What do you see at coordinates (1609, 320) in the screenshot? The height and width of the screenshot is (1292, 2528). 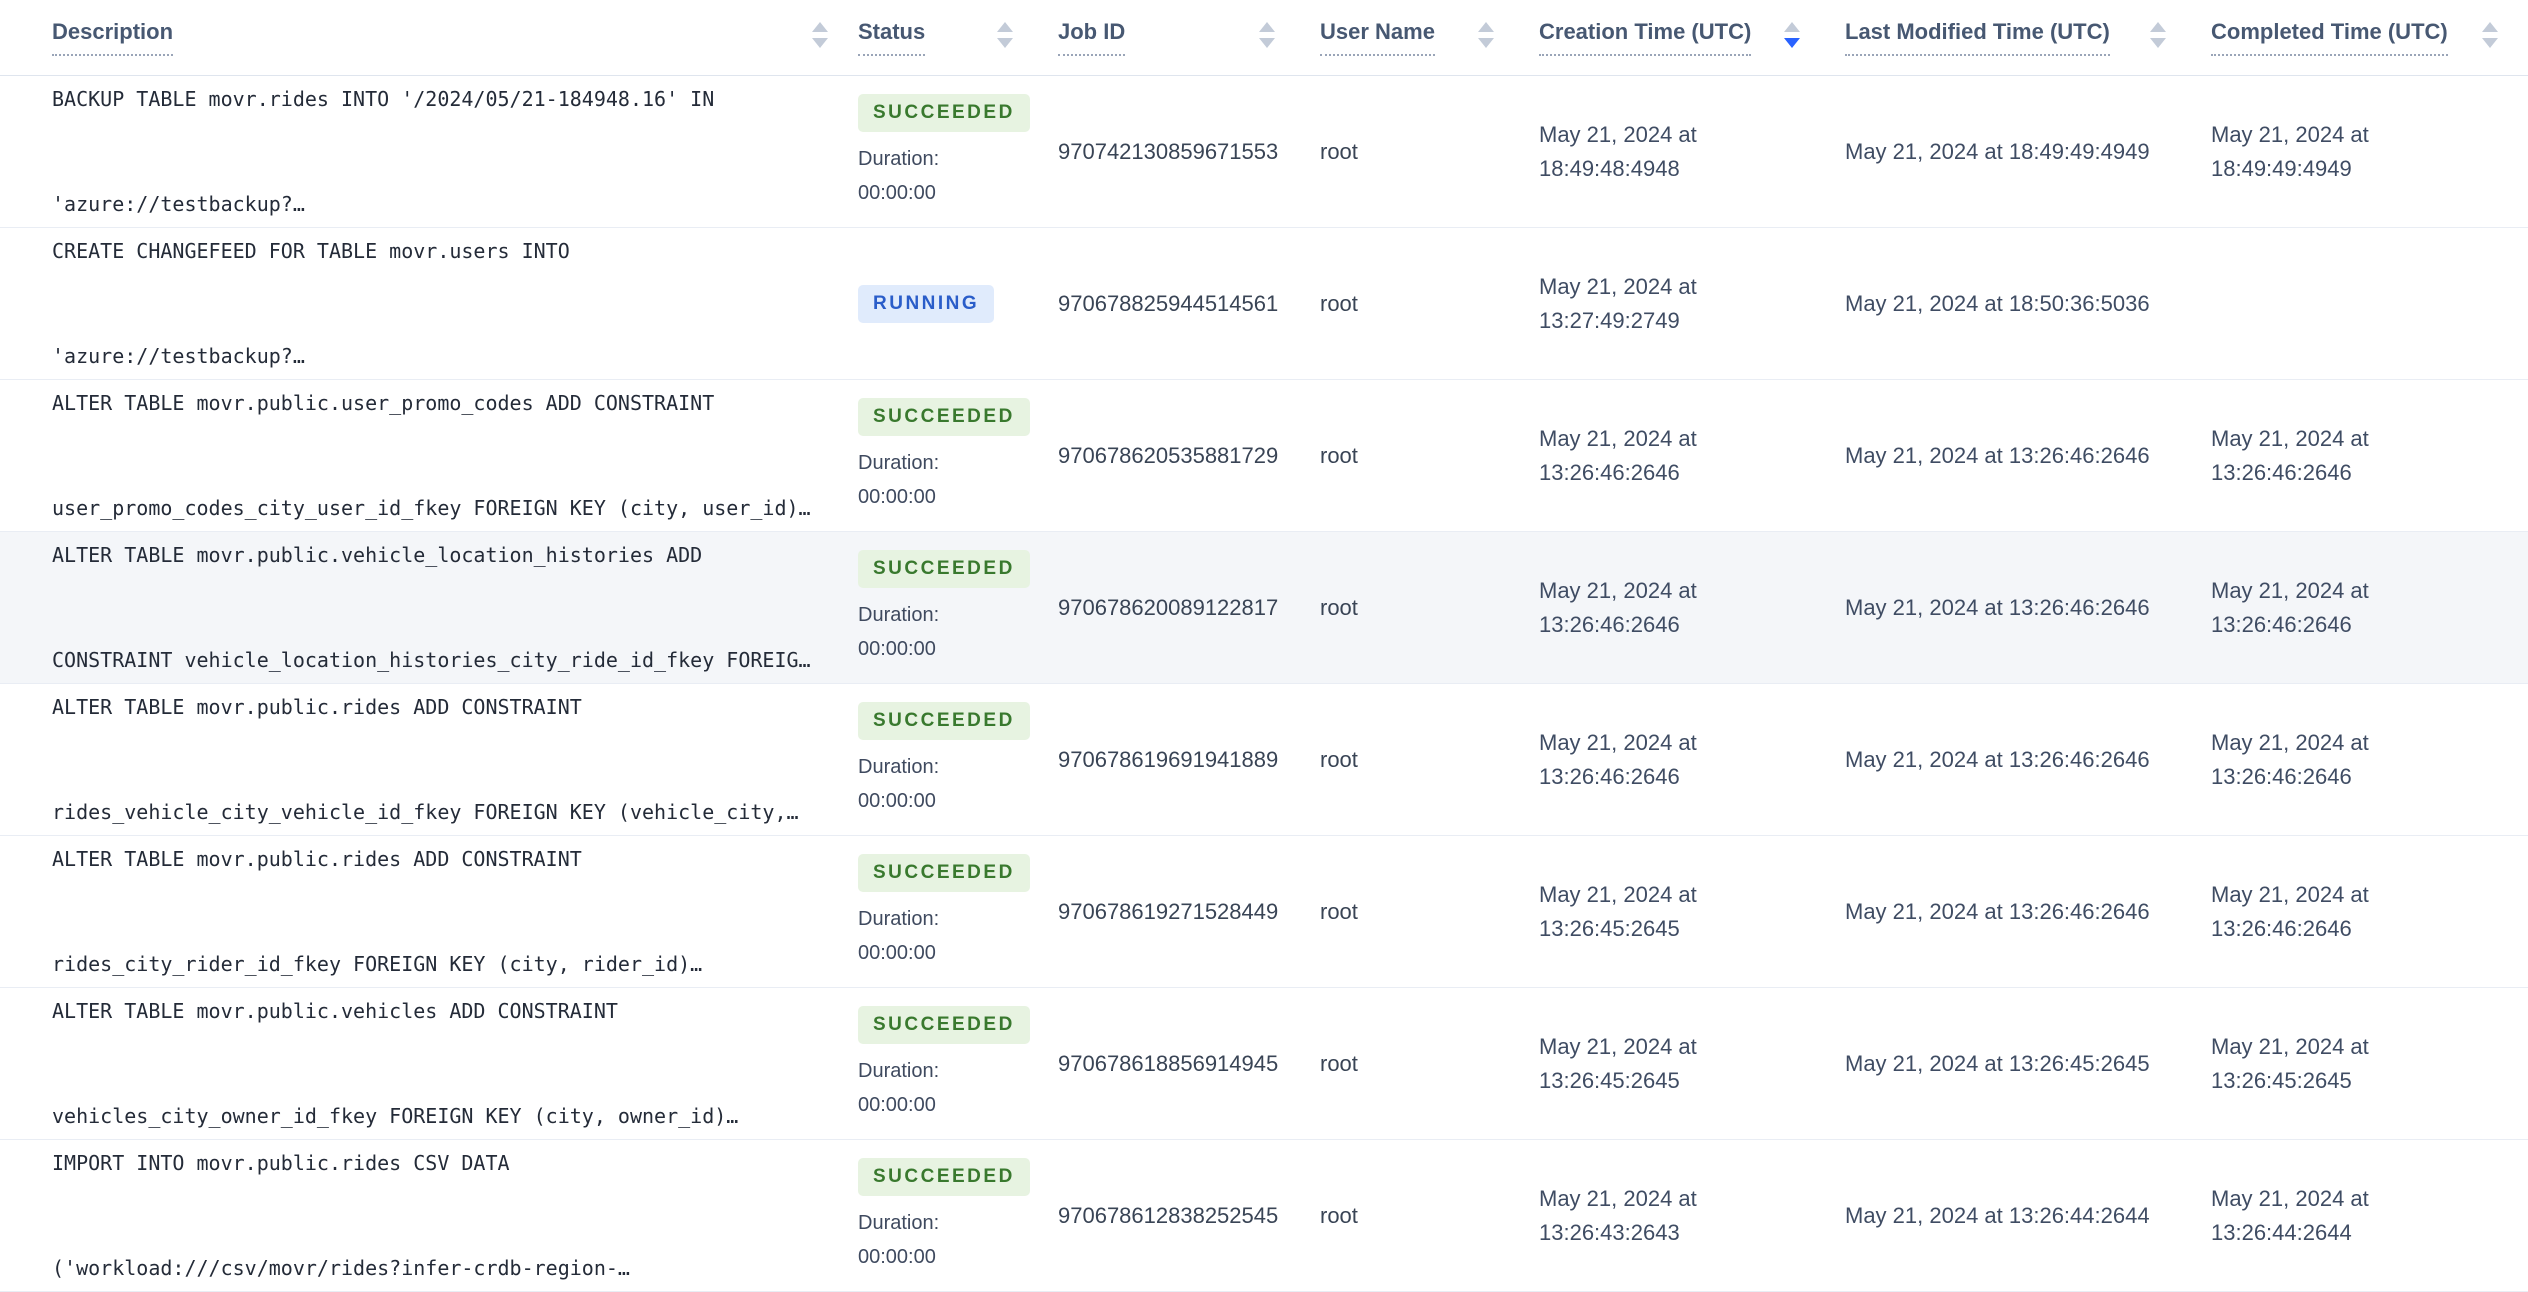 I see `creation-time-line2: 13:27:49:2749` at bounding box center [1609, 320].